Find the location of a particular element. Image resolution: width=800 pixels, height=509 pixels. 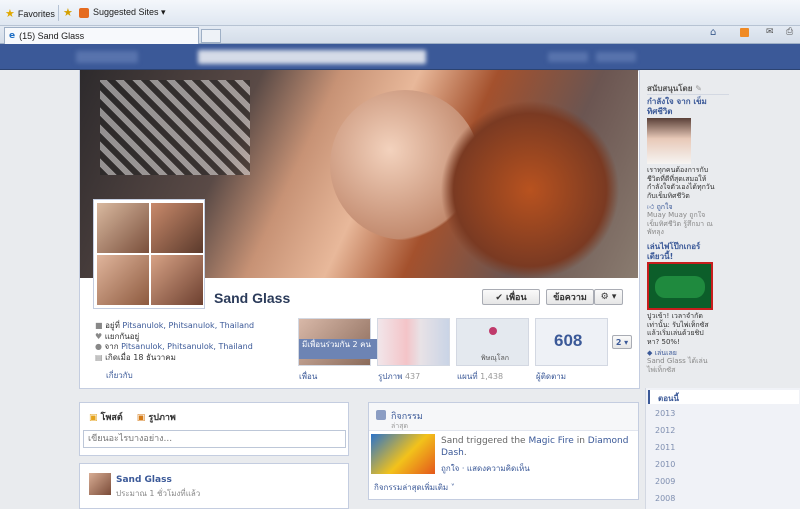

profile-picture is located at coordinates (149, 254).